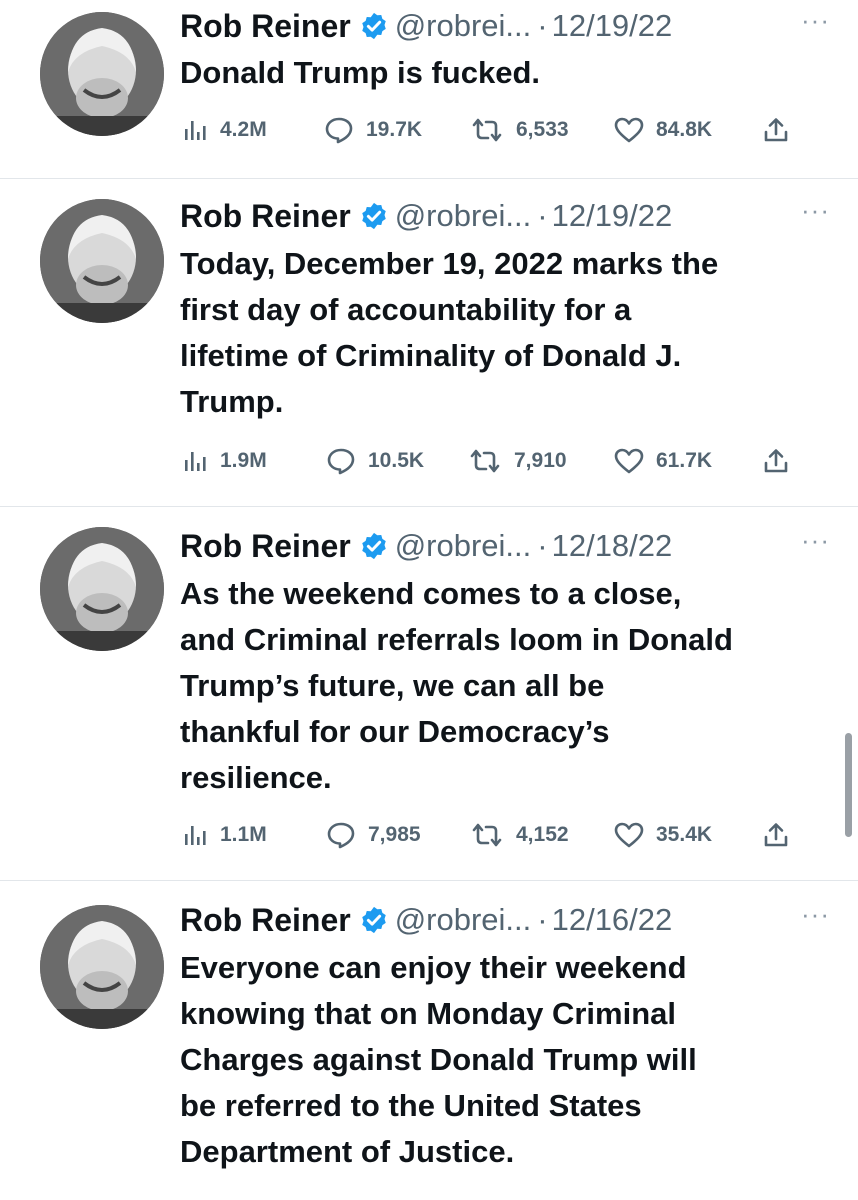  I want to click on reply-count: 7,985, so click(394, 834).